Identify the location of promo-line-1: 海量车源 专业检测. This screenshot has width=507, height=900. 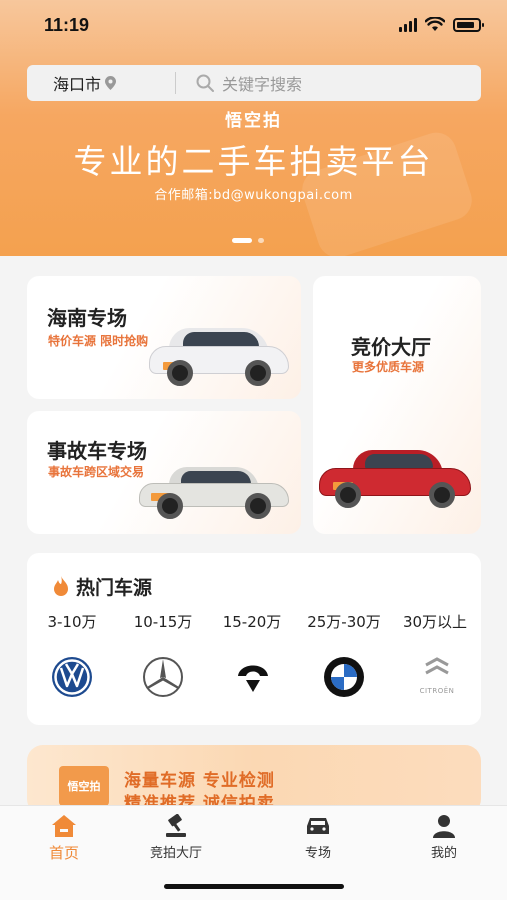
(199, 781).